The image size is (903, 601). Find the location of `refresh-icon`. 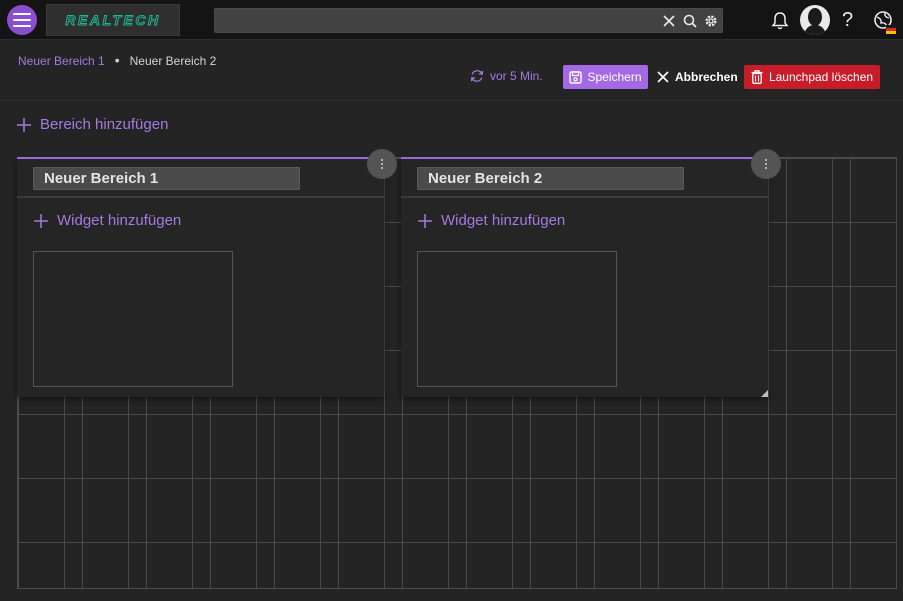

refresh-icon is located at coordinates (477, 76).